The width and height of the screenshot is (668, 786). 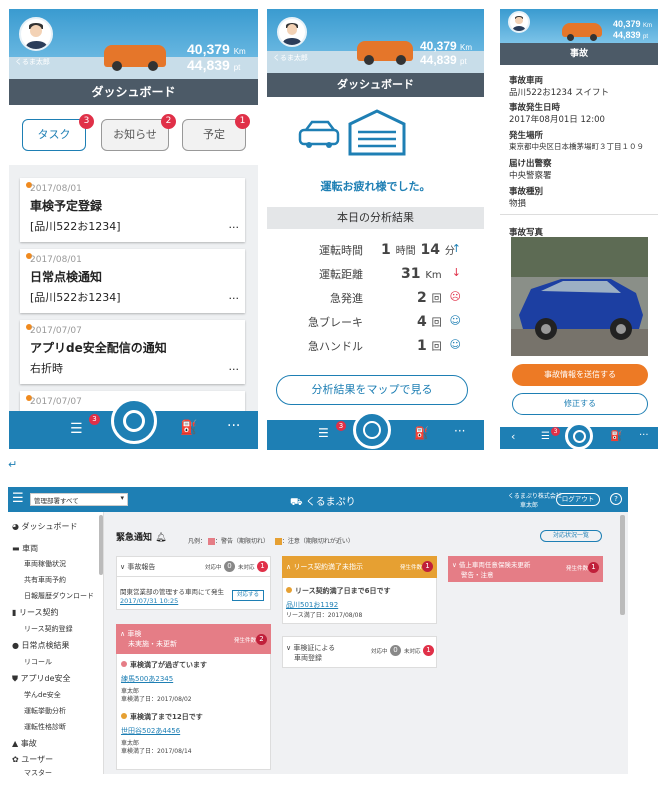 I want to click on location-value: 東京都中央区日本橋茅場町３丁目１０９, so click(x=576, y=146).